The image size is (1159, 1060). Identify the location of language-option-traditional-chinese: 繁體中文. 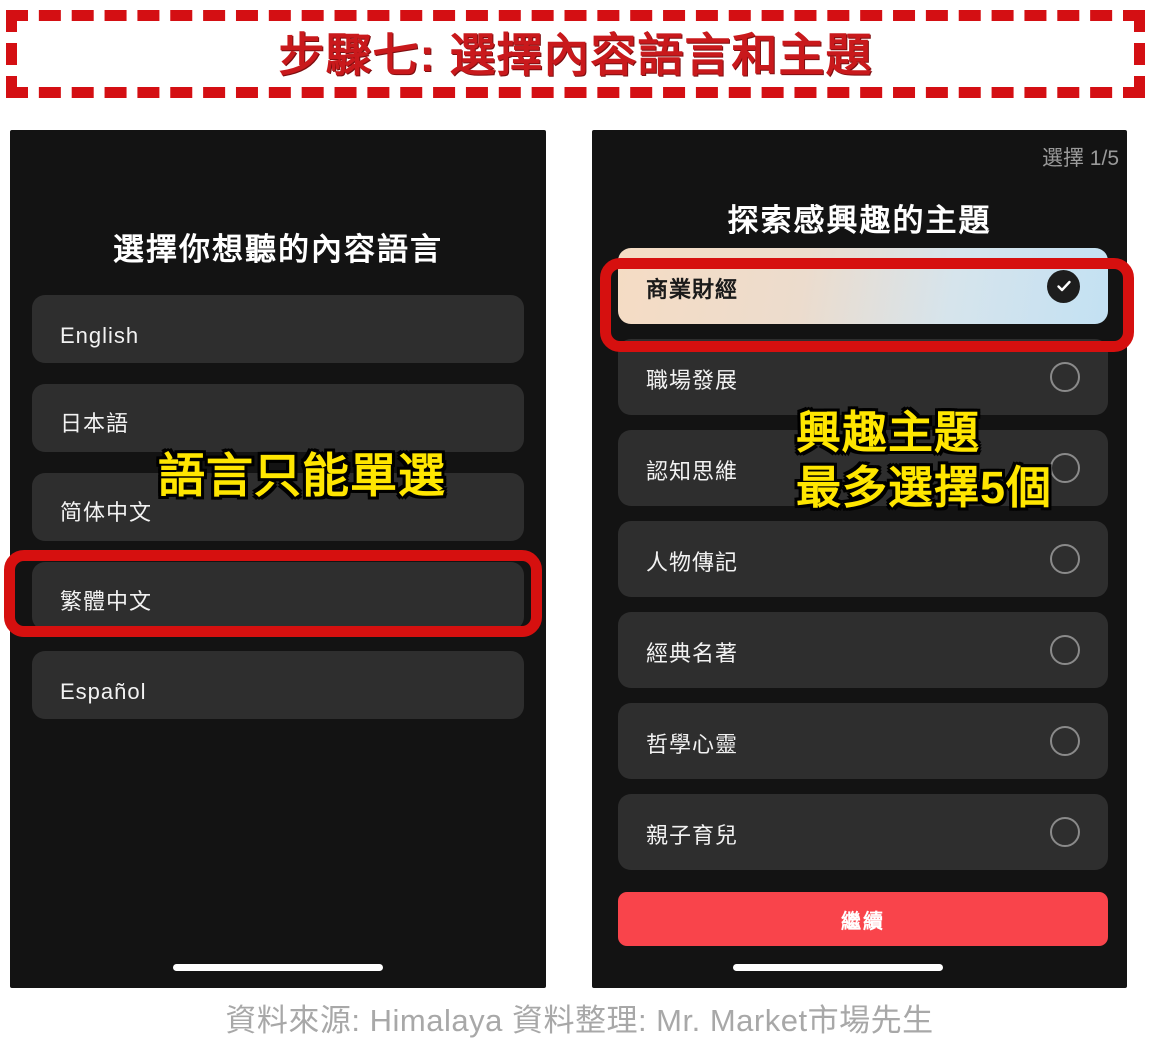
(278, 596).